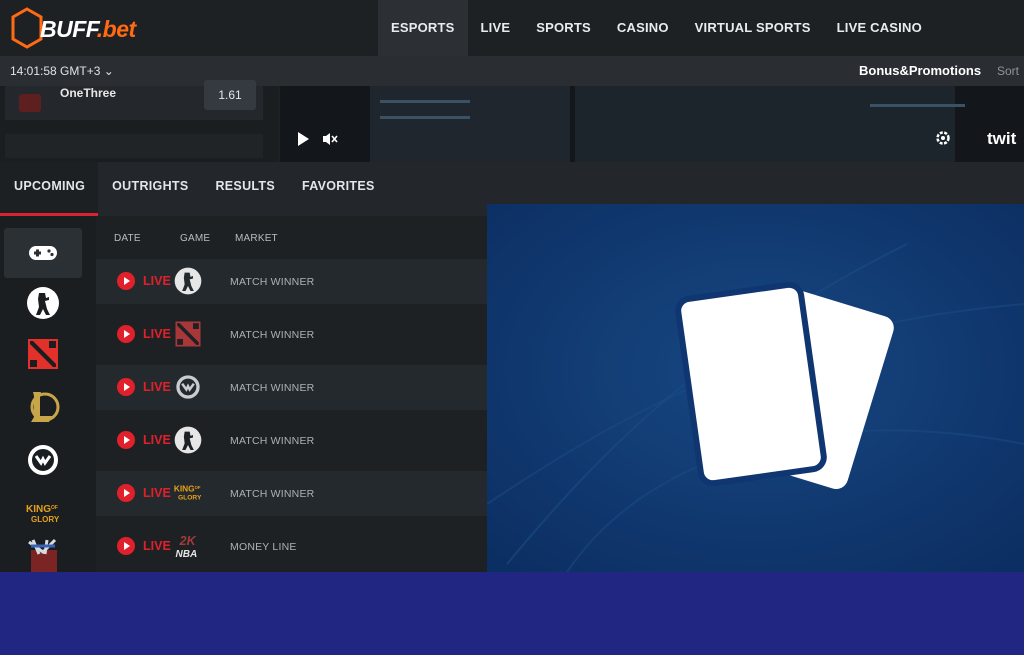 This screenshot has width=1024, height=655. What do you see at coordinates (643, 28) in the screenshot?
I see `nav-casino: CASINO` at bounding box center [643, 28].